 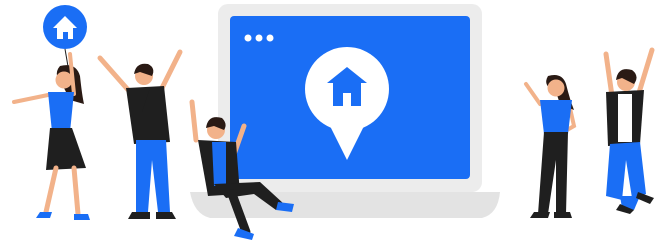 What do you see at coordinates (140, 134) in the screenshot?
I see `man-cheering` at bounding box center [140, 134].